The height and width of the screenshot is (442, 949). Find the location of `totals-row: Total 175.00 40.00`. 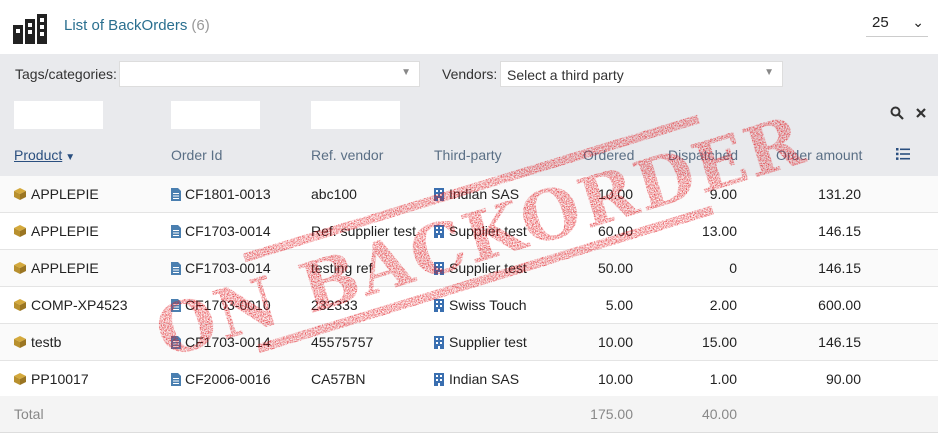

totals-row: Total 175.00 40.00 is located at coordinates (469, 414).